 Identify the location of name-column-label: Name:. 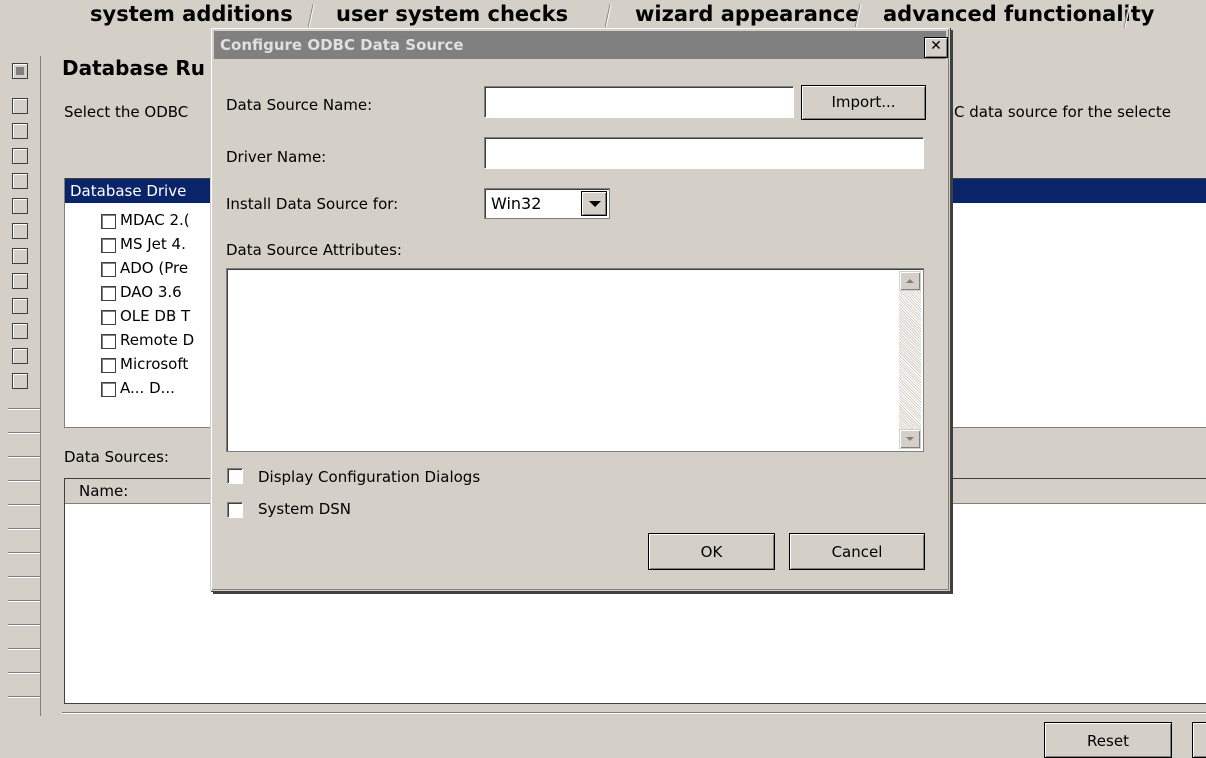
(104, 491).